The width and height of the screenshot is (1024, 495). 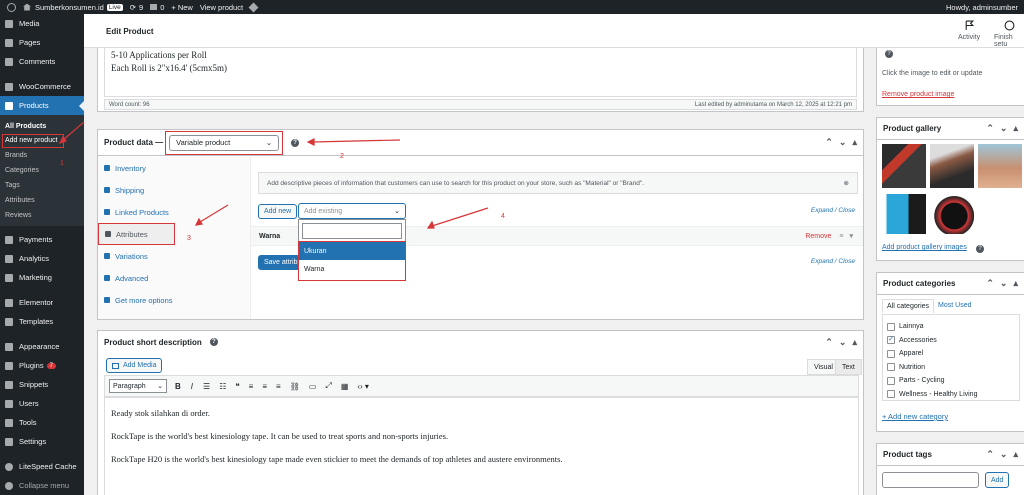 I want to click on tab-attributes: Attributes, so click(x=136, y=234).